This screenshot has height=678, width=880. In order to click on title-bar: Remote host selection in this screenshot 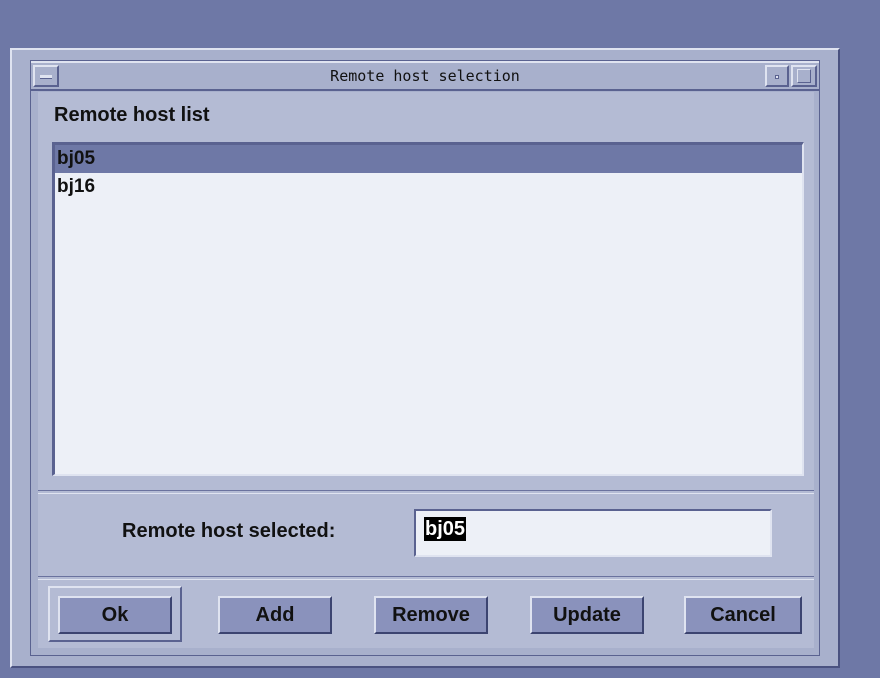, I will do `click(425, 76)`.